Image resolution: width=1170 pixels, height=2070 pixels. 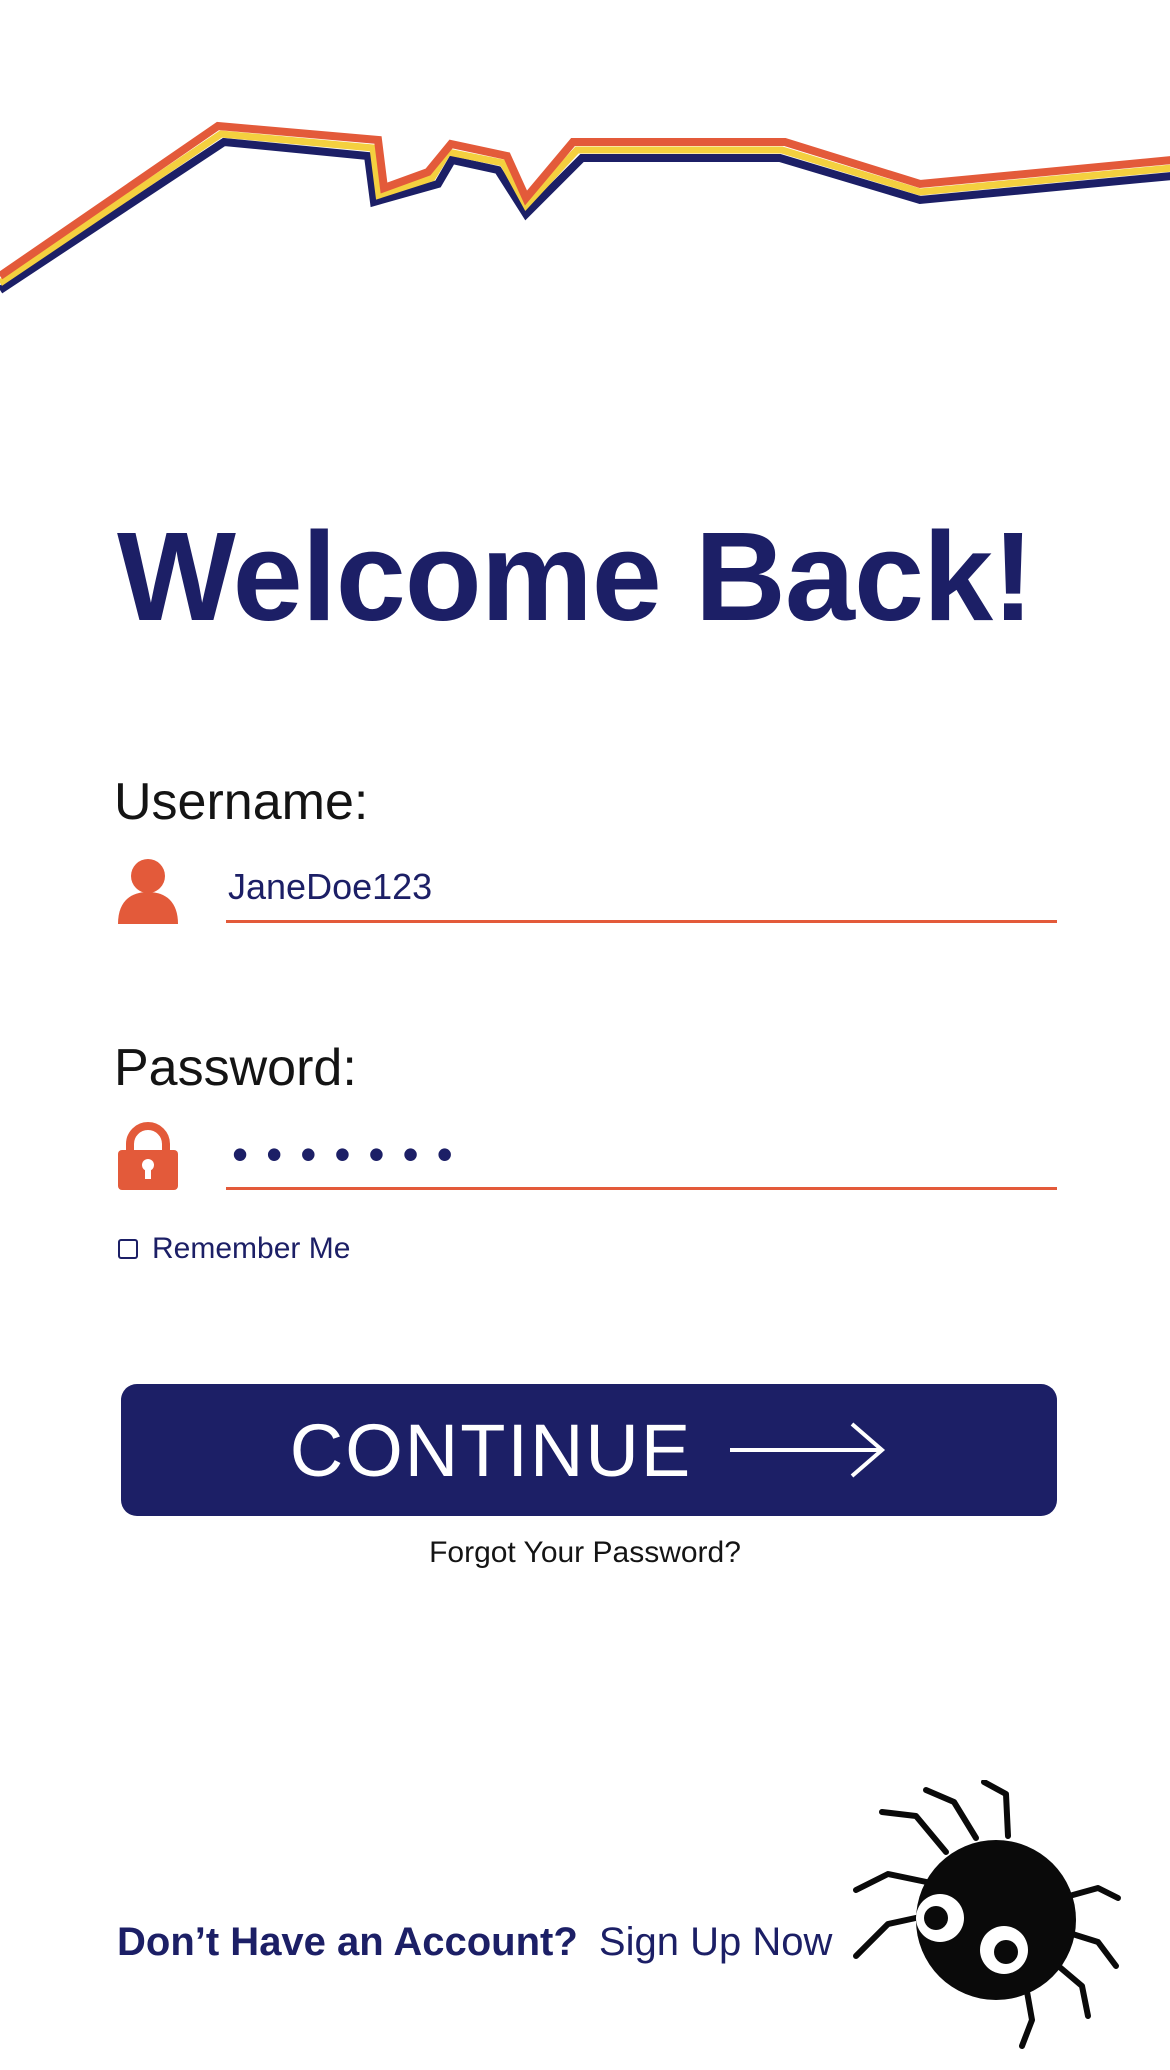 I want to click on signup-link: Sign Up Now, so click(x=715, y=1942).